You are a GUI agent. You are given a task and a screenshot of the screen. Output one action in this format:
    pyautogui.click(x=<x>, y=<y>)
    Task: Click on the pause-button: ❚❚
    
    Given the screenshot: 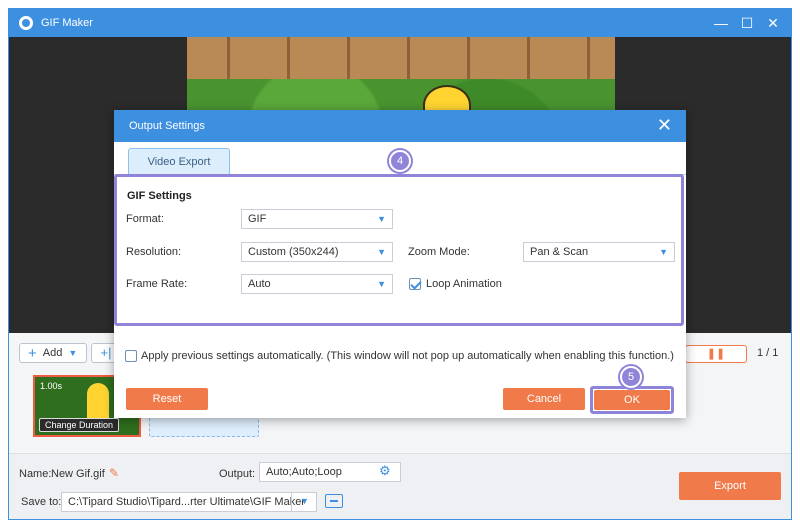 What is the action you would take?
    pyautogui.click(x=716, y=354)
    